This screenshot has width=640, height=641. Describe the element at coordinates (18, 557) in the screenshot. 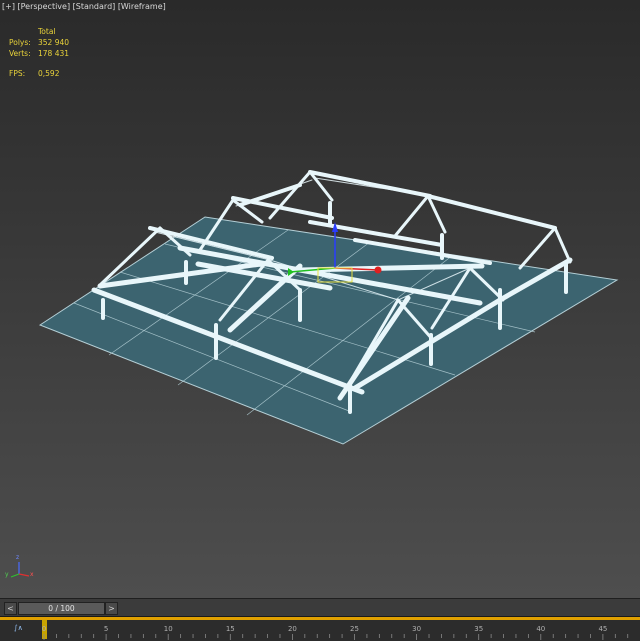

I see `axis-z-label: z` at that location.